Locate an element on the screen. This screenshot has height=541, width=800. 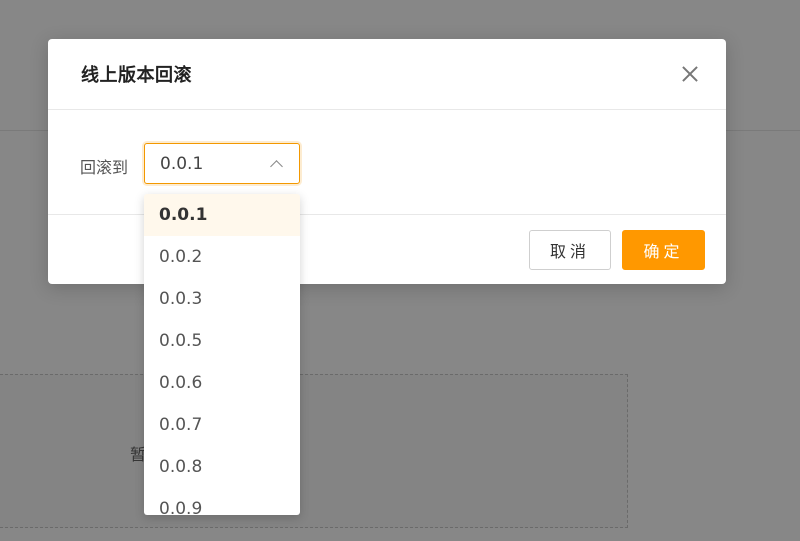
version-option: 0.0.2 is located at coordinates (222, 257).